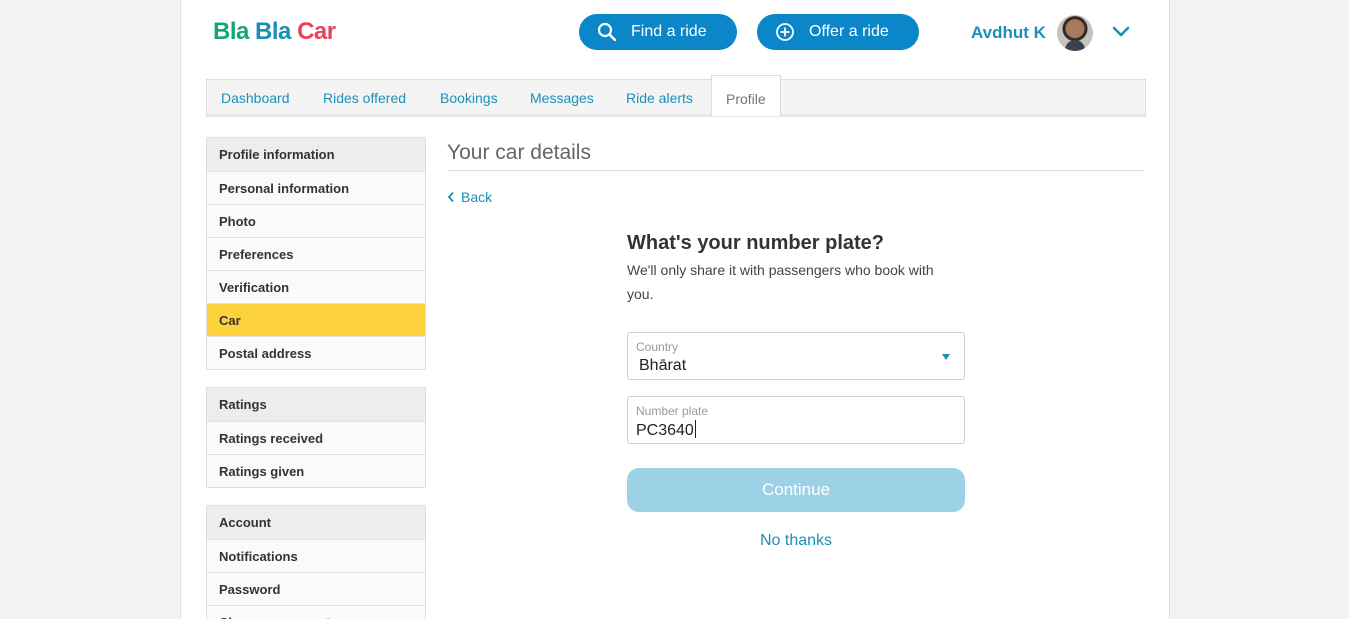 The image size is (1349, 619). What do you see at coordinates (316, 555) in the screenshot?
I see `sidebar-item-notifications: Notifications` at bounding box center [316, 555].